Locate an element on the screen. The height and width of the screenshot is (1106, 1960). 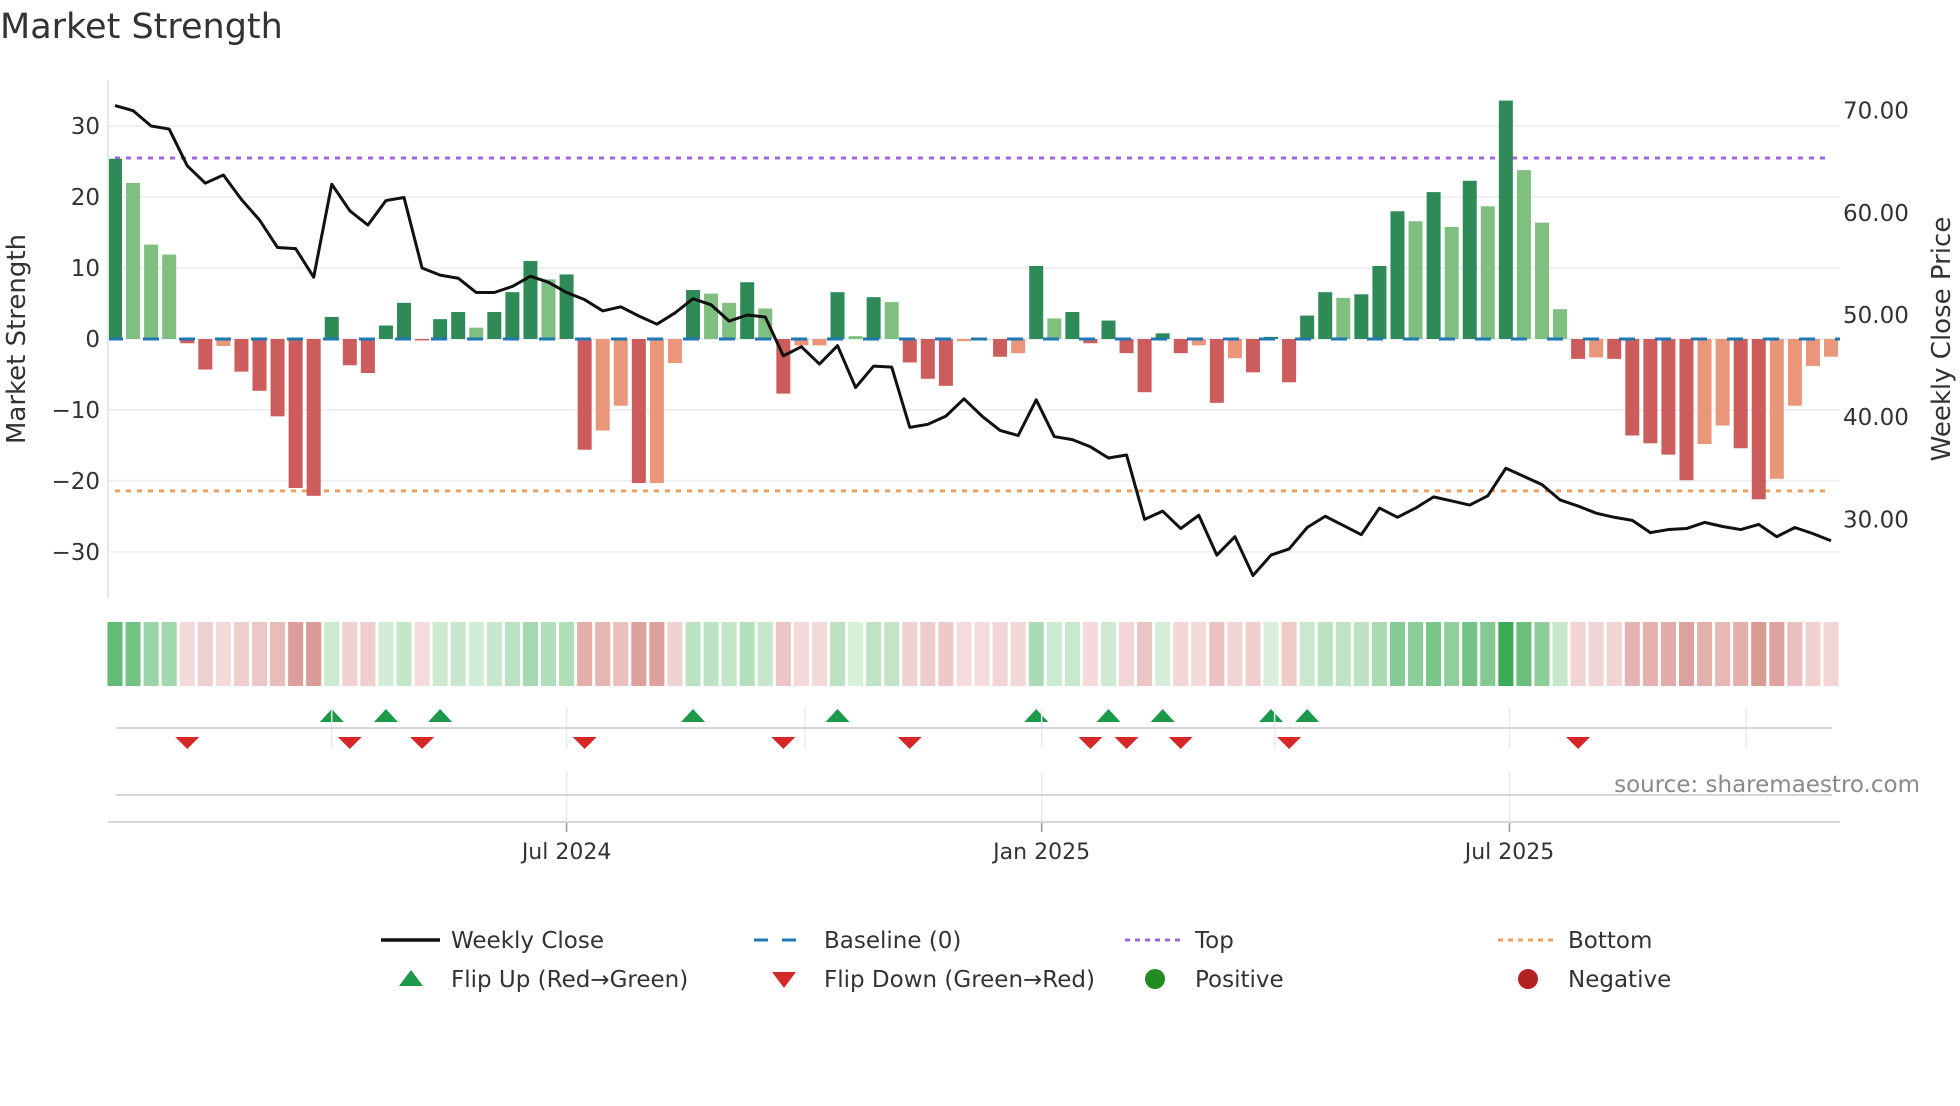
y-tick-label: −10 is located at coordinates (75, 411).